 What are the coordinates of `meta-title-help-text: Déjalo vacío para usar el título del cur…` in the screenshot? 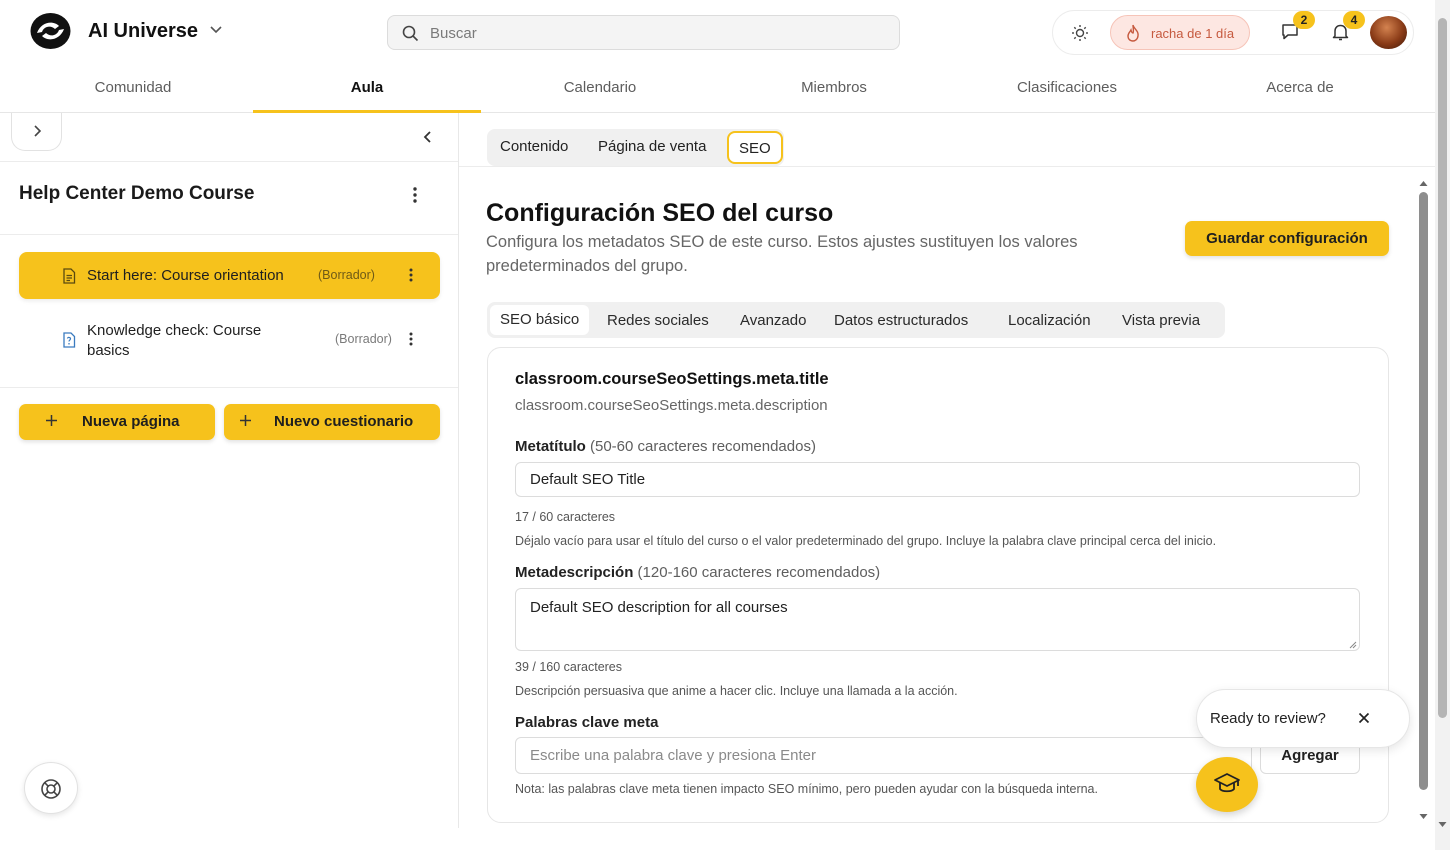 It's located at (866, 541).